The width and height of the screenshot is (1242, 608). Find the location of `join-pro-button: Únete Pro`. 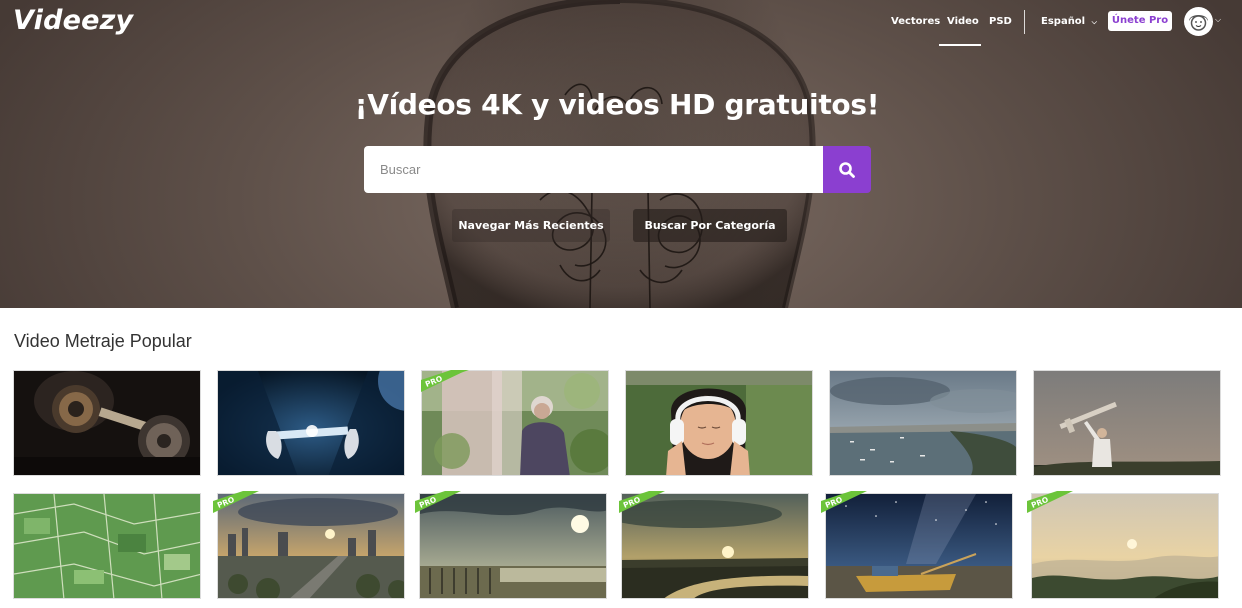

join-pro-button: Únete Pro is located at coordinates (1140, 21).